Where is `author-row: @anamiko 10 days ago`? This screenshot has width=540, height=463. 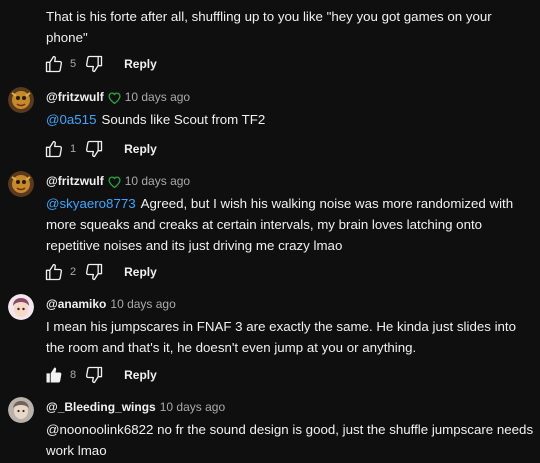 author-row: @anamiko 10 days ago is located at coordinates (111, 304).